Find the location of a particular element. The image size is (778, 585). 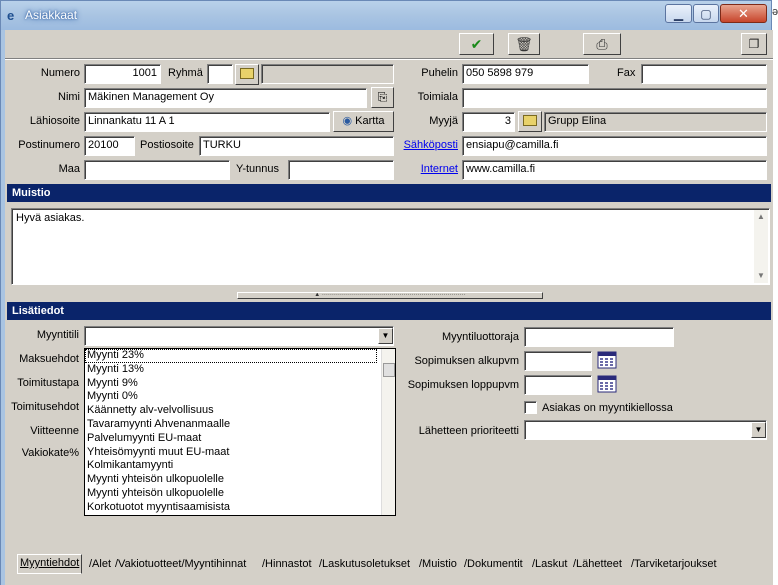

dropdown-option: Tavaramyynti Ahvenanmaalle is located at coordinates (240, 425).